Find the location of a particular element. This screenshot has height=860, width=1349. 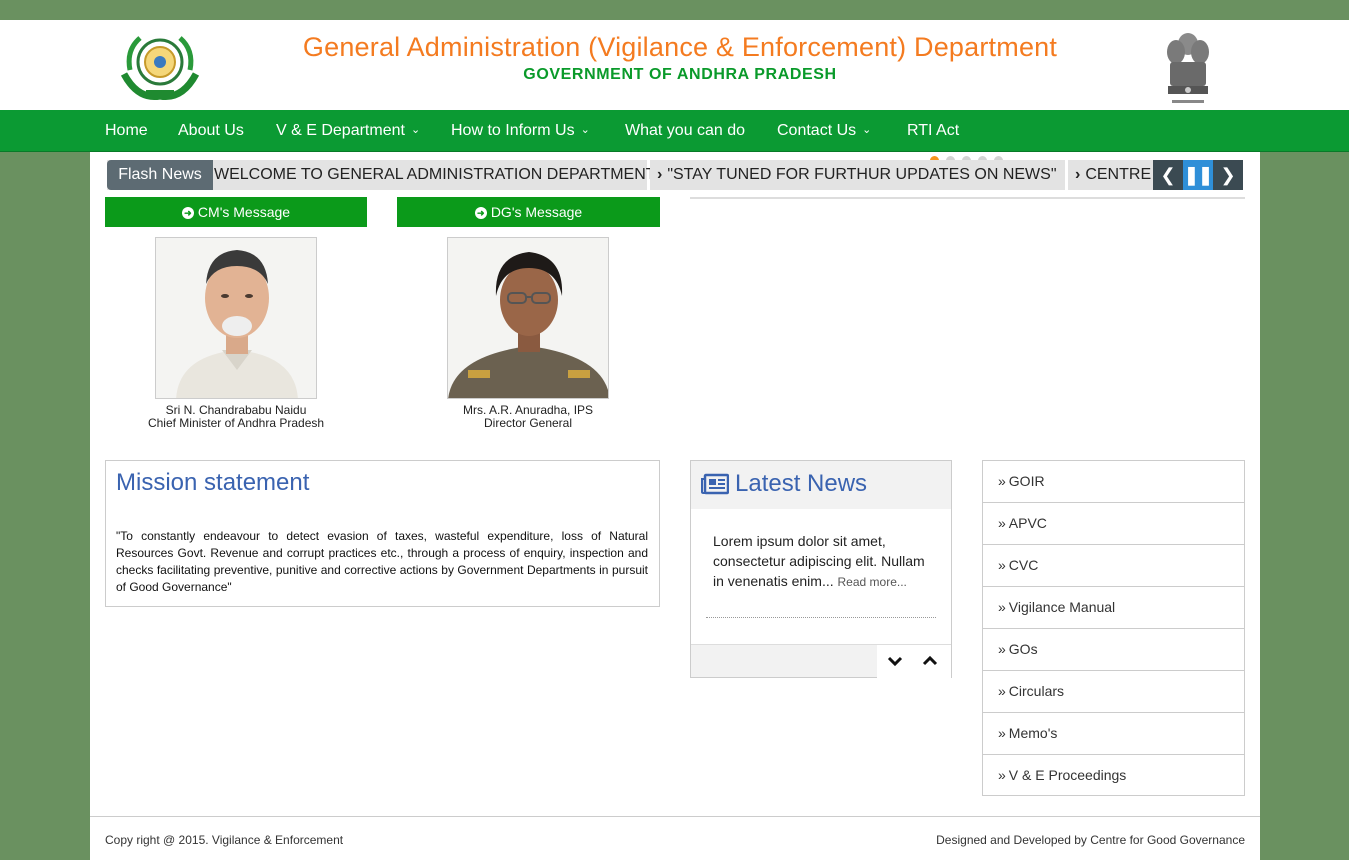

link-apvc: » APVC is located at coordinates (1113, 523).